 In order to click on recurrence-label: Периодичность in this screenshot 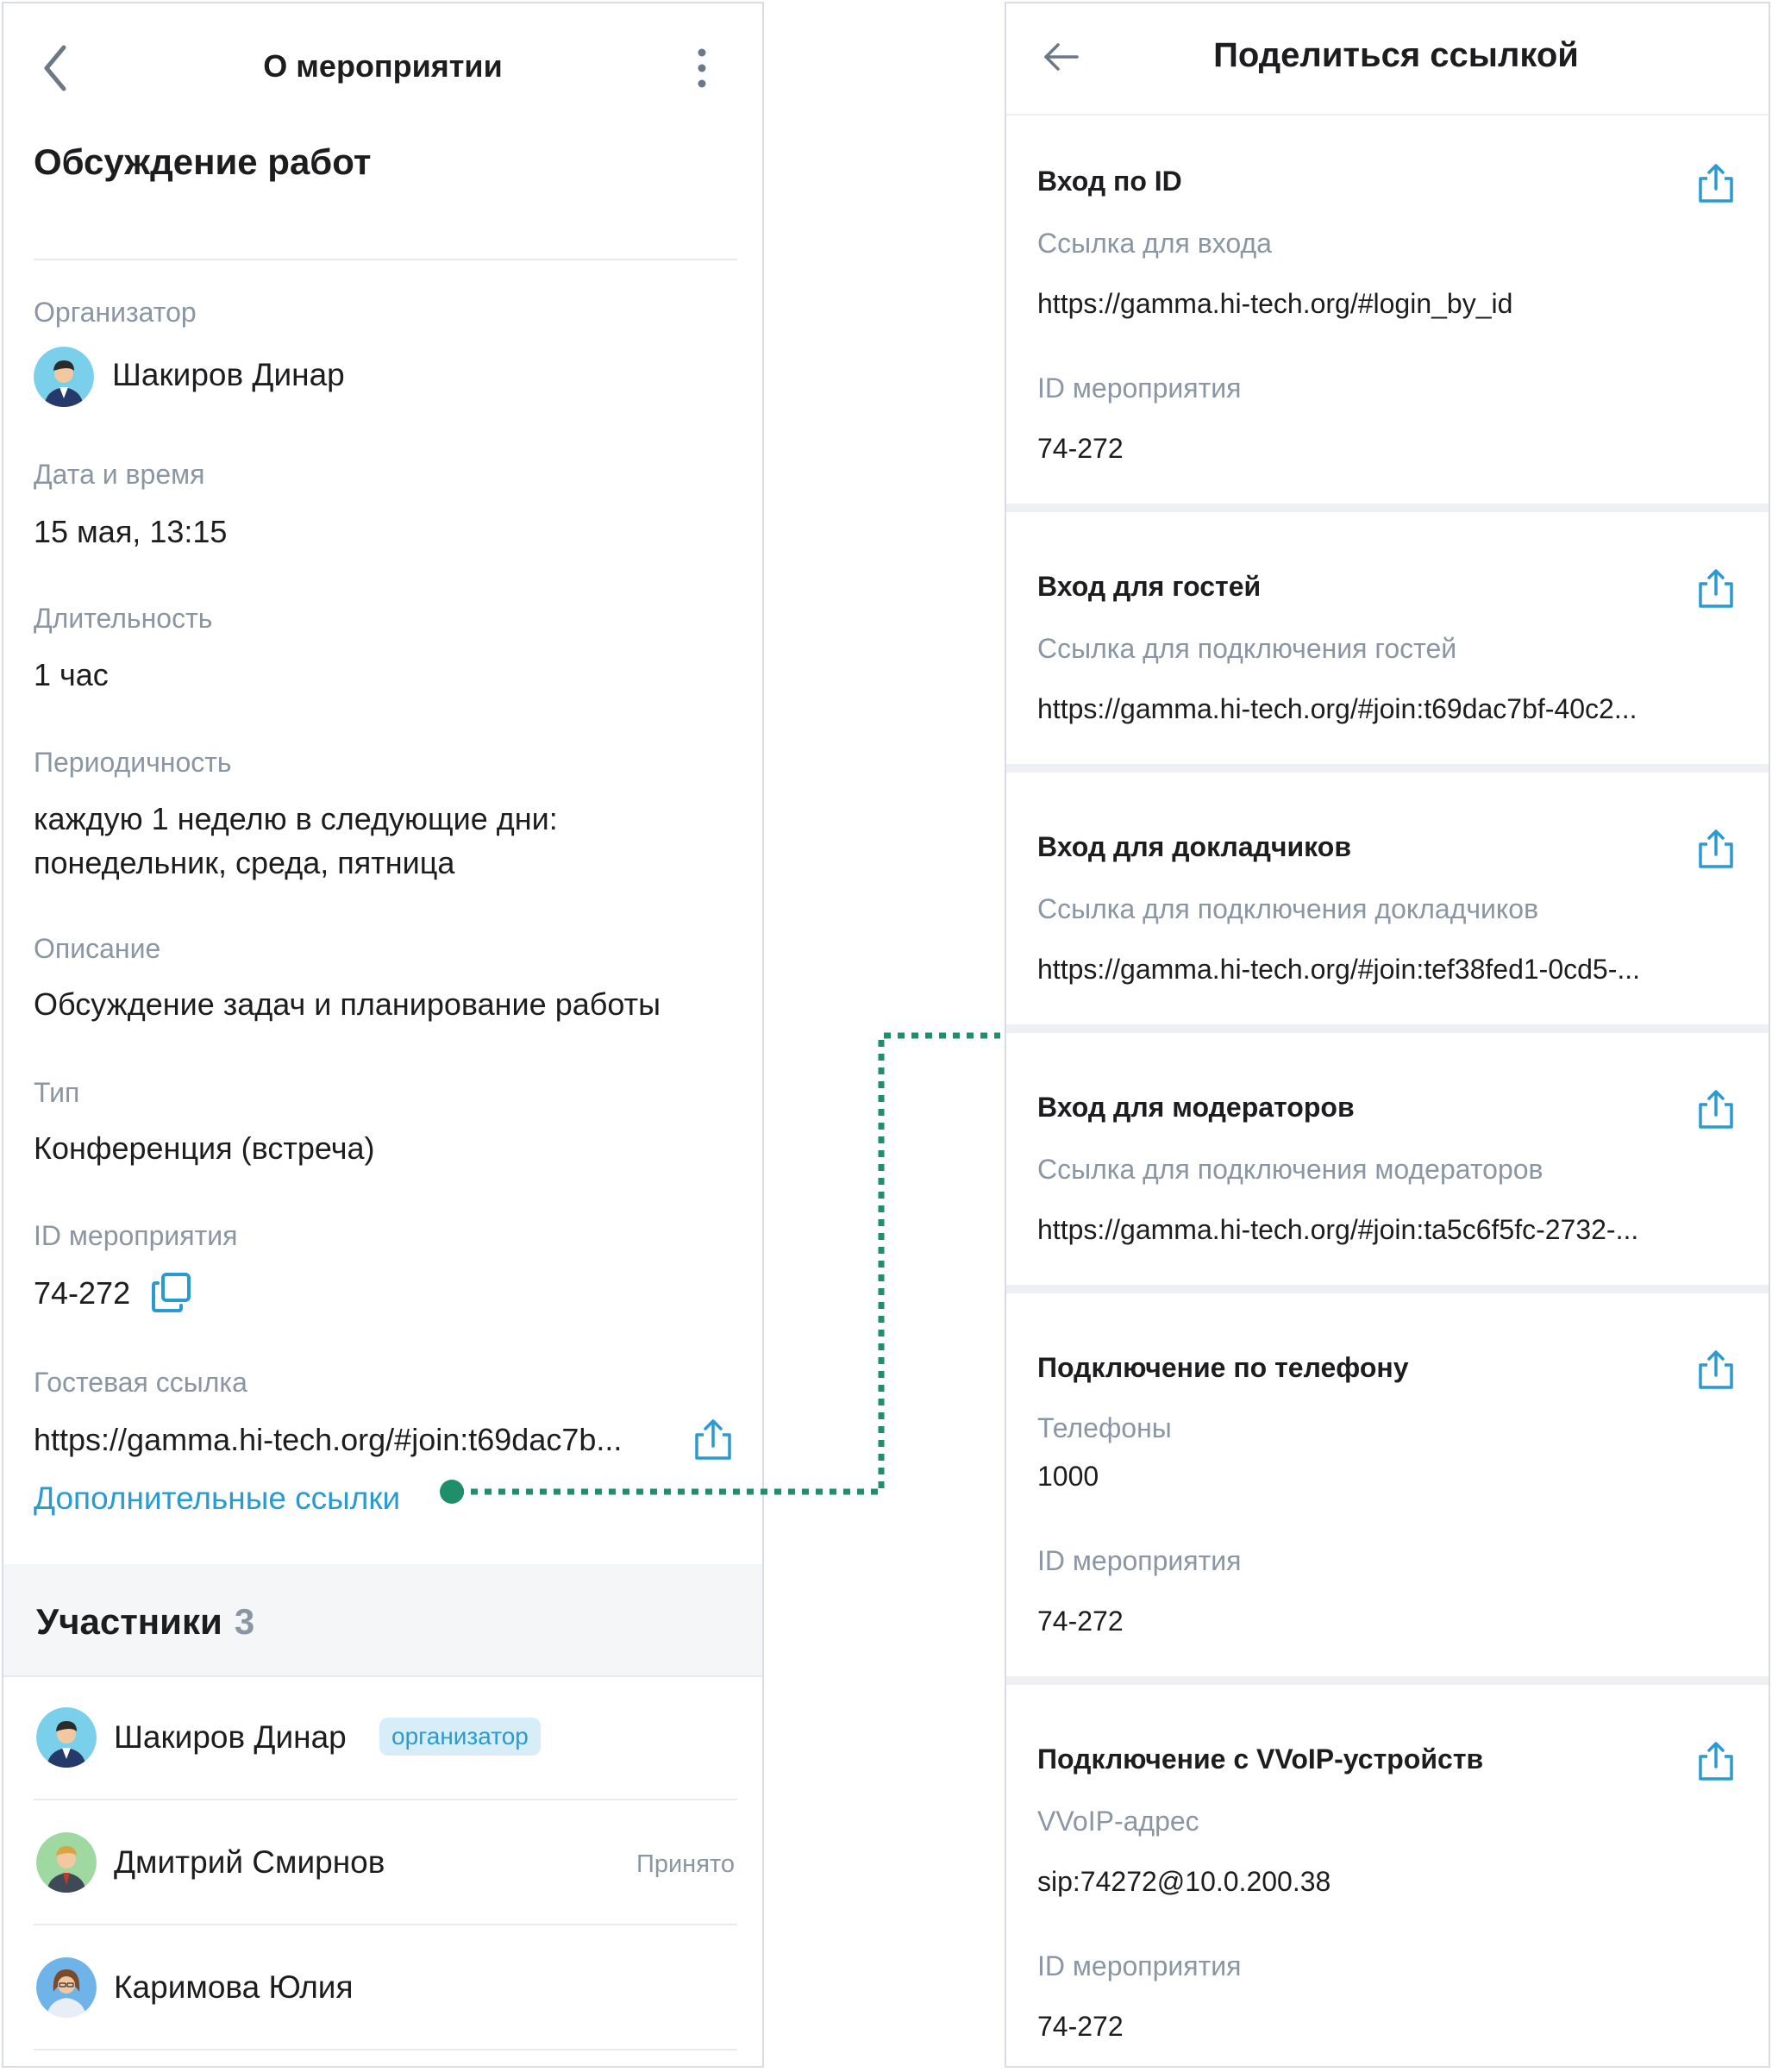, I will do `click(133, 762)`.